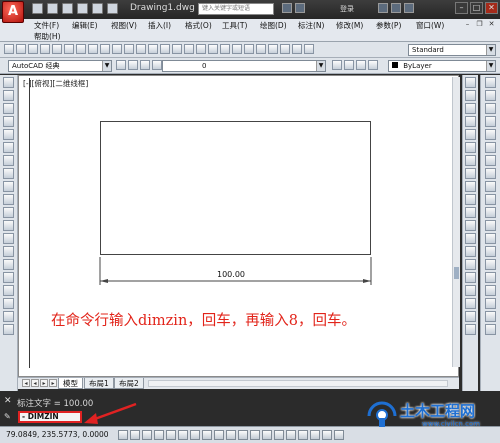 The height and width of the screenshot is (443, 500). I want to click on copy-icon, so click(93, 49).